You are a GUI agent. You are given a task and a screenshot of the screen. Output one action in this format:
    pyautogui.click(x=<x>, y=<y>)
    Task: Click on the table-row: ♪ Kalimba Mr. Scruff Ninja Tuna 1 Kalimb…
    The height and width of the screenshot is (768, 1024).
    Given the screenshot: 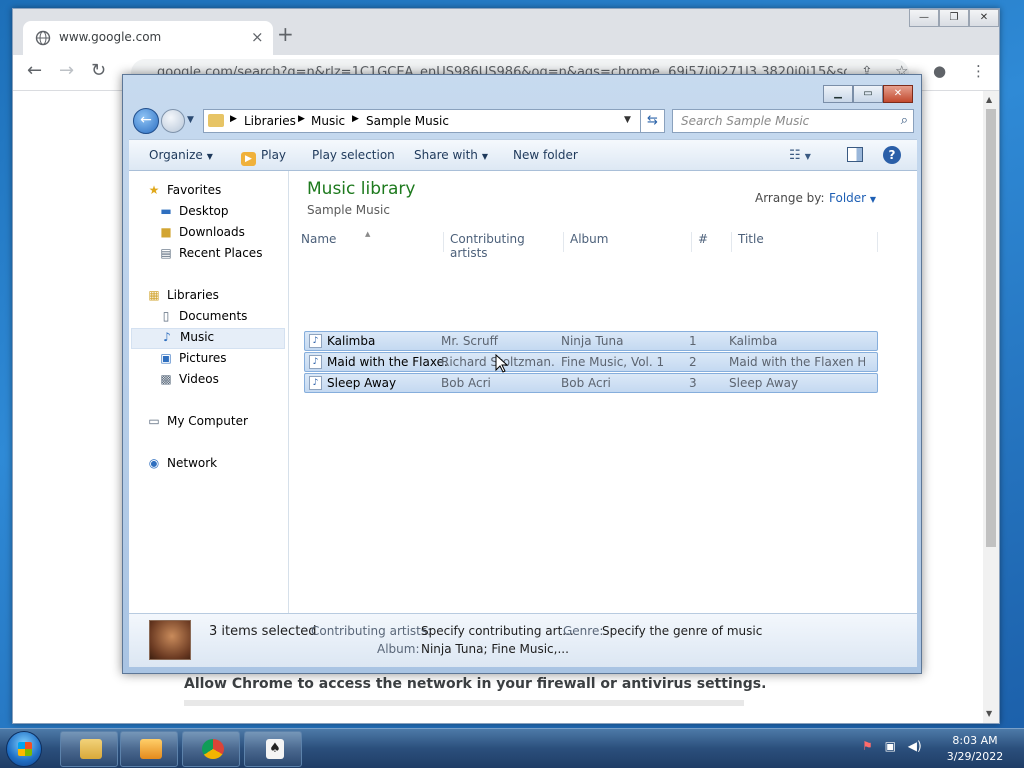 What is the action you would take?
    pyautogui.click(x=591, y=341)
    